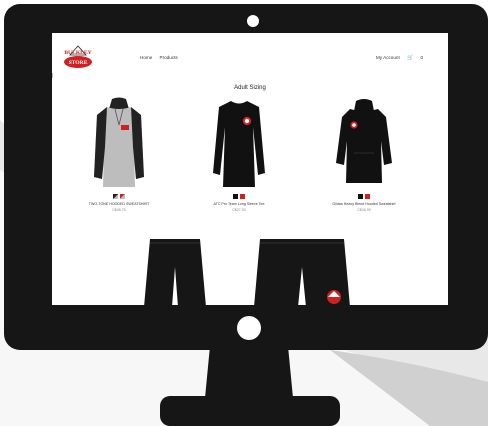 This screenshot has width=488, height=426. What do you see at coordinates (169, 57) in the screenshot?
I see `nav-products: Products` at bounding box center [169, 57].